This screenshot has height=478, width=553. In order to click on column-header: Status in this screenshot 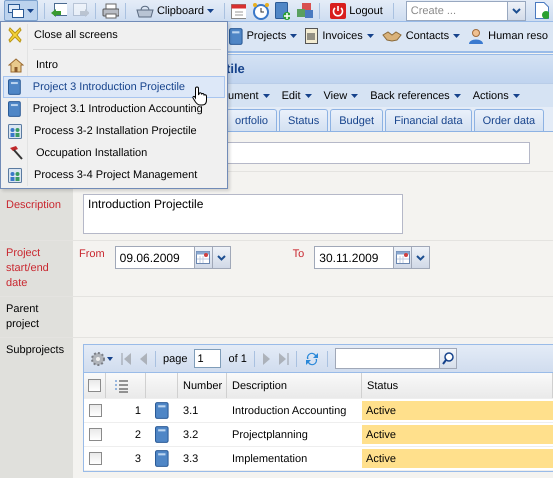, I will do `click(457, 385)`.